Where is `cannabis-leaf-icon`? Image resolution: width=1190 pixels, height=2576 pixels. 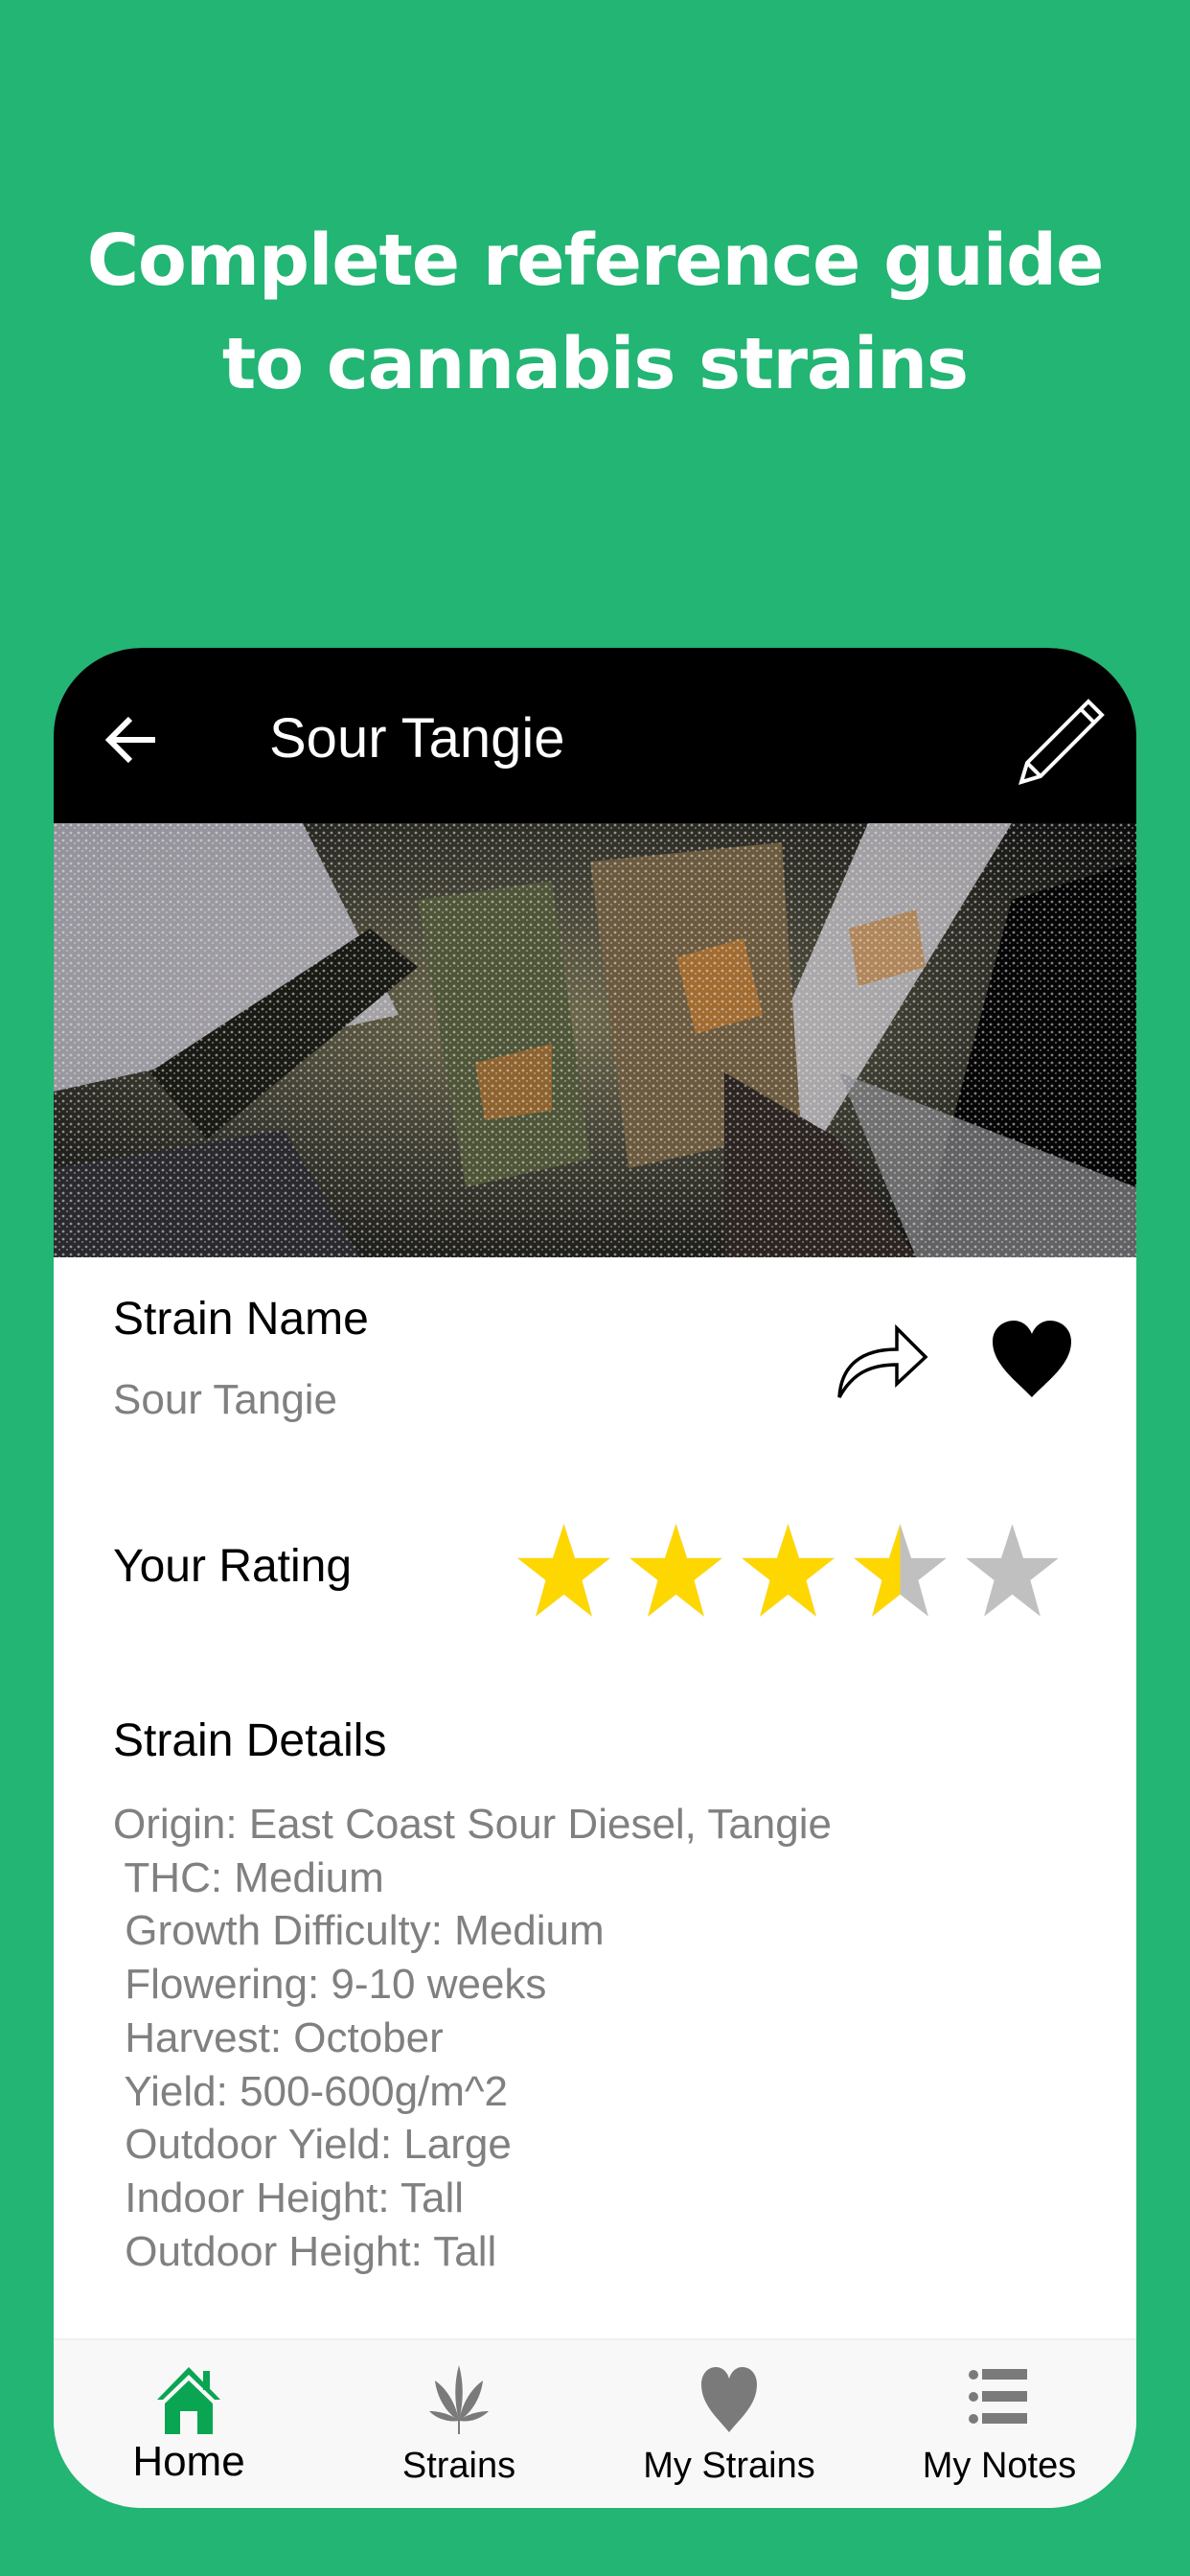 cannabis-leaf-icon is located at coordinates (459, 2399).